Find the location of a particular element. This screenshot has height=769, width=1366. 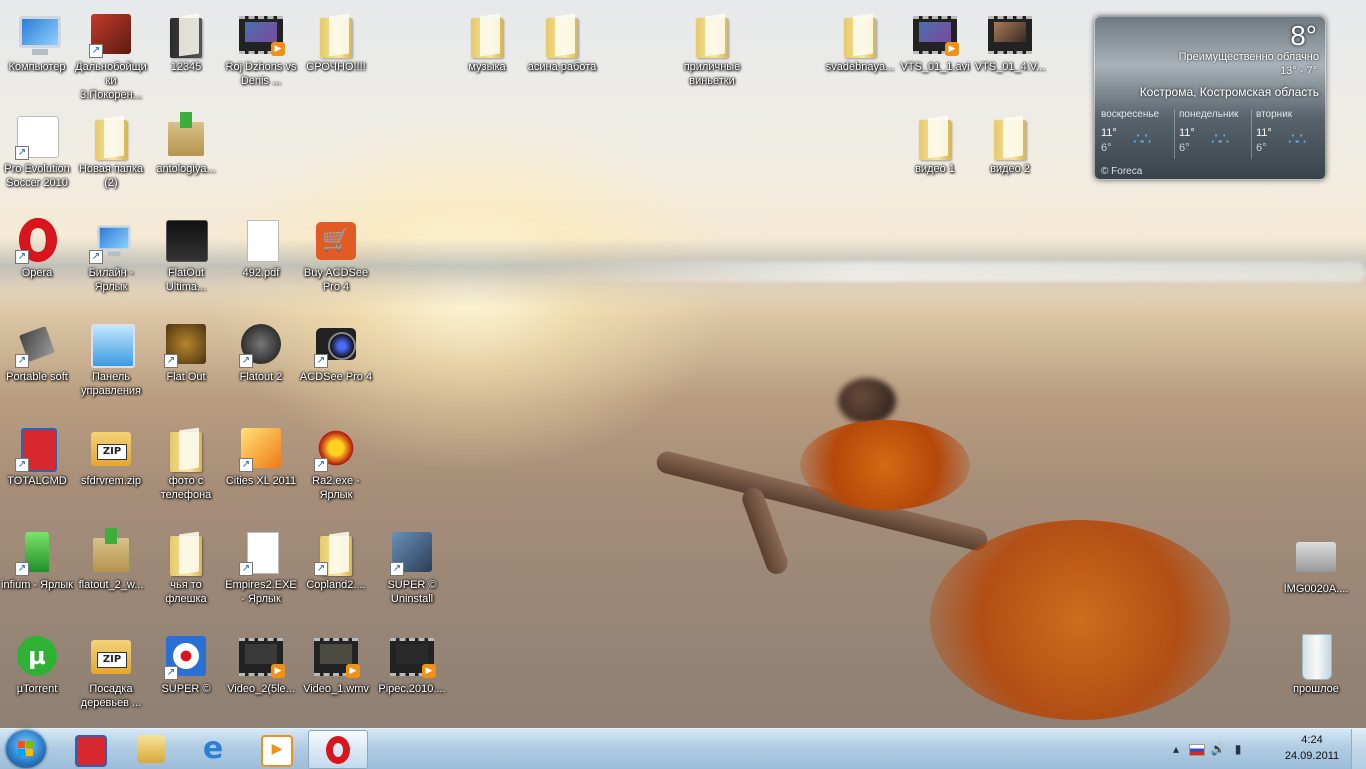

desktop-icon-pes2010: ↗ Pro Evolution Soccer 2010 is located at coordinates (37, 151).